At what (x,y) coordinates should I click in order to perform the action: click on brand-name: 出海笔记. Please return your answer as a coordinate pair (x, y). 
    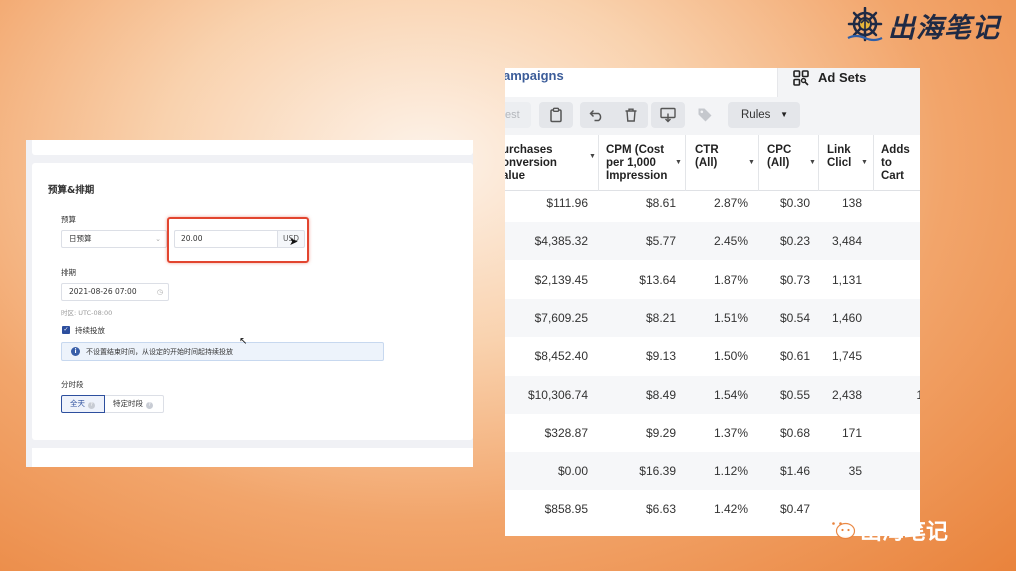
    Looking at the image, I should click on (944, 28).